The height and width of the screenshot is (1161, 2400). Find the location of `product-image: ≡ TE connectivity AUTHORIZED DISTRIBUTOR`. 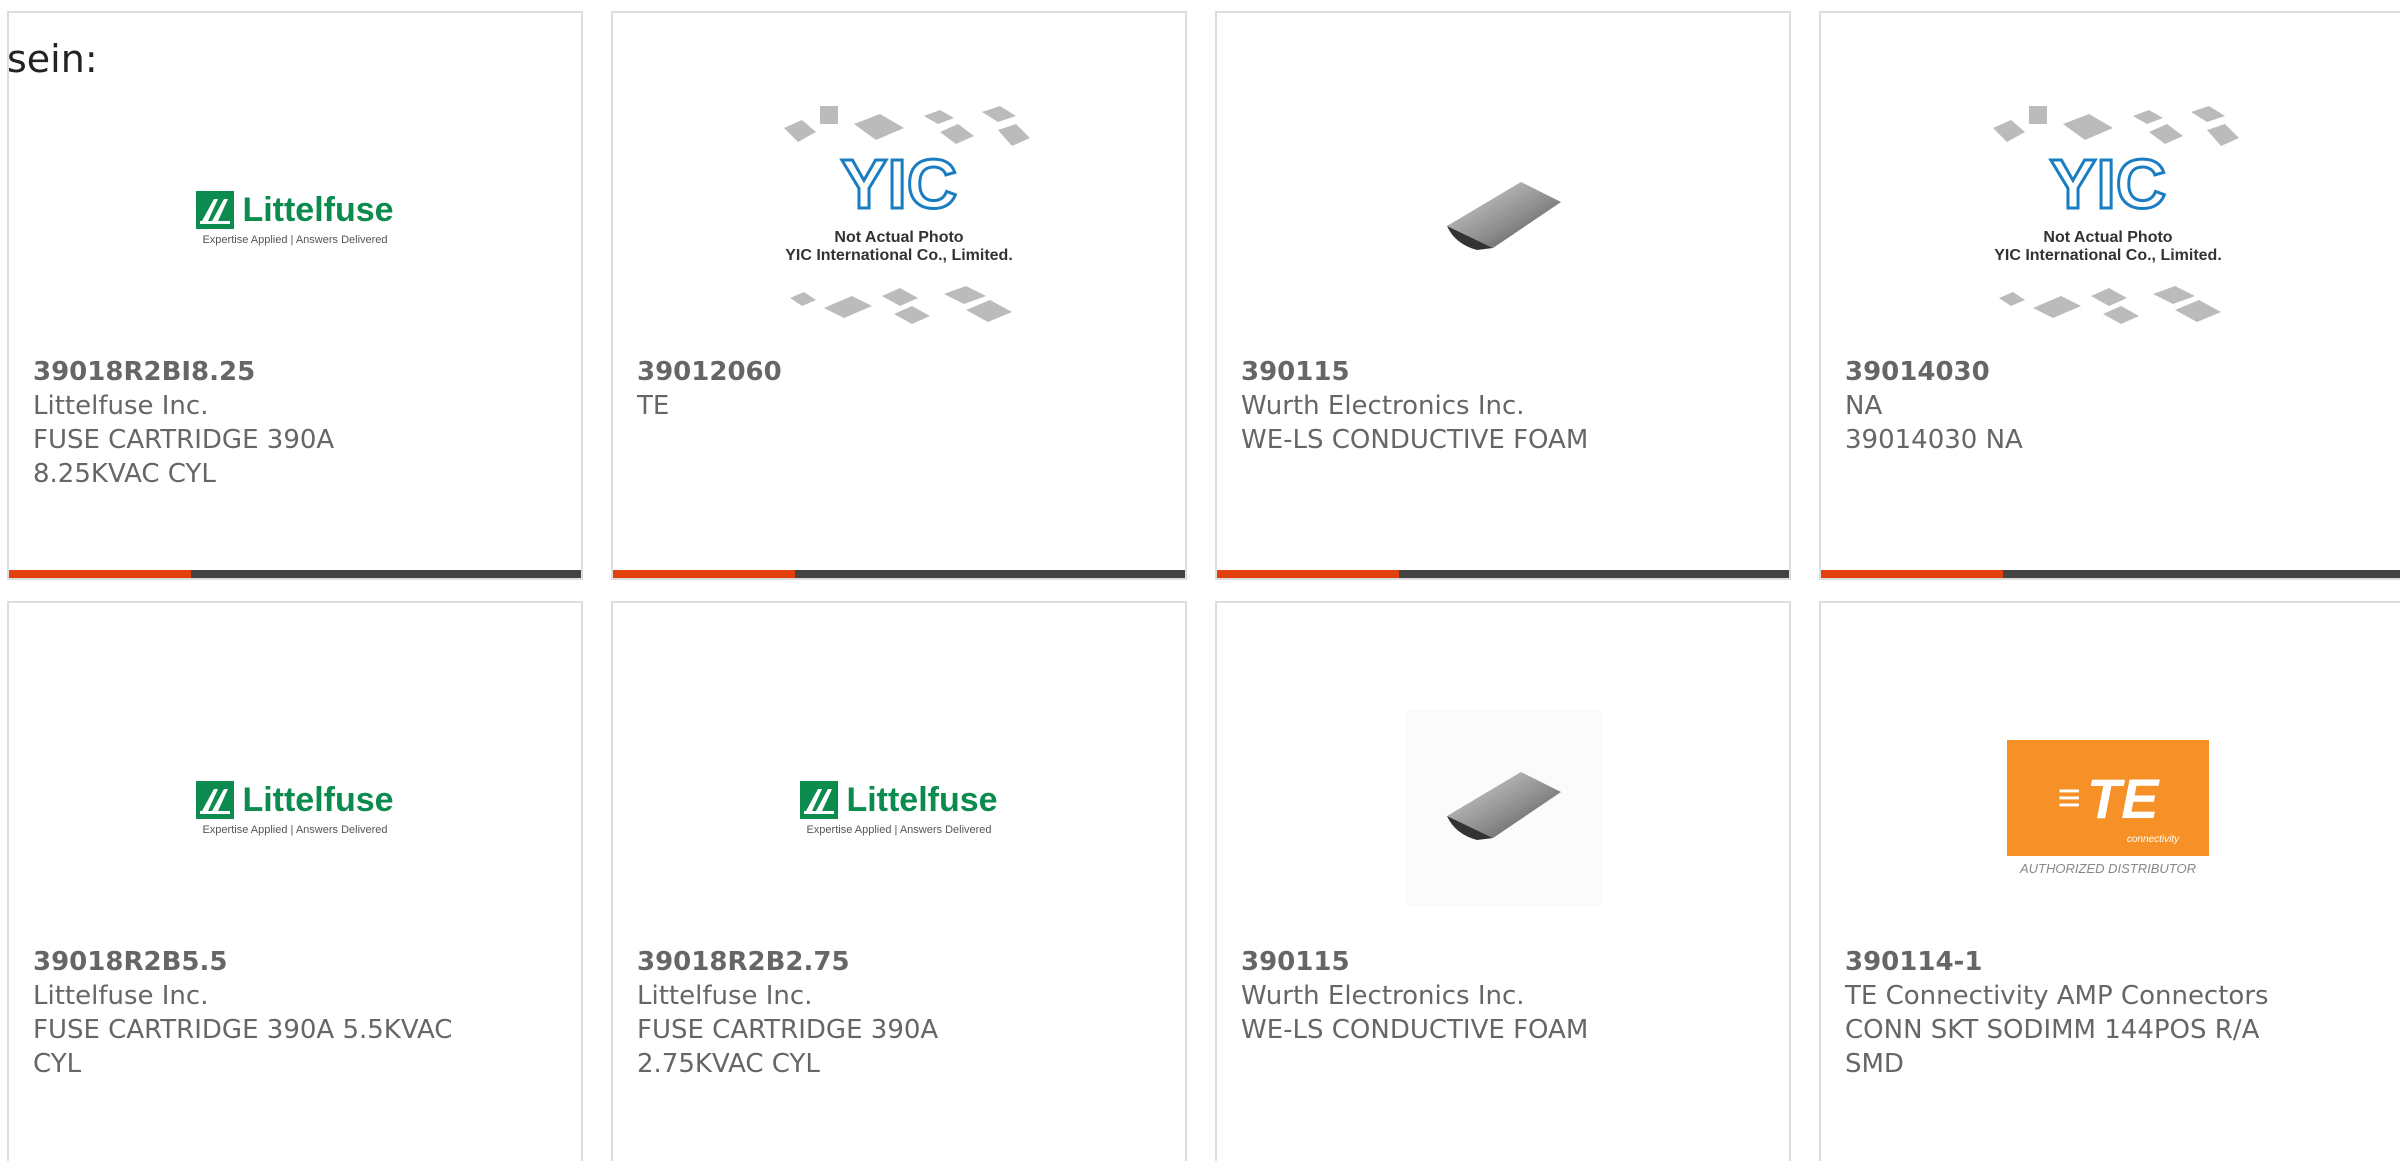

product-image: ≡ TE connectivity AUTHORIZED DISTRIBUTOR is located at coordinates (2108, 808).